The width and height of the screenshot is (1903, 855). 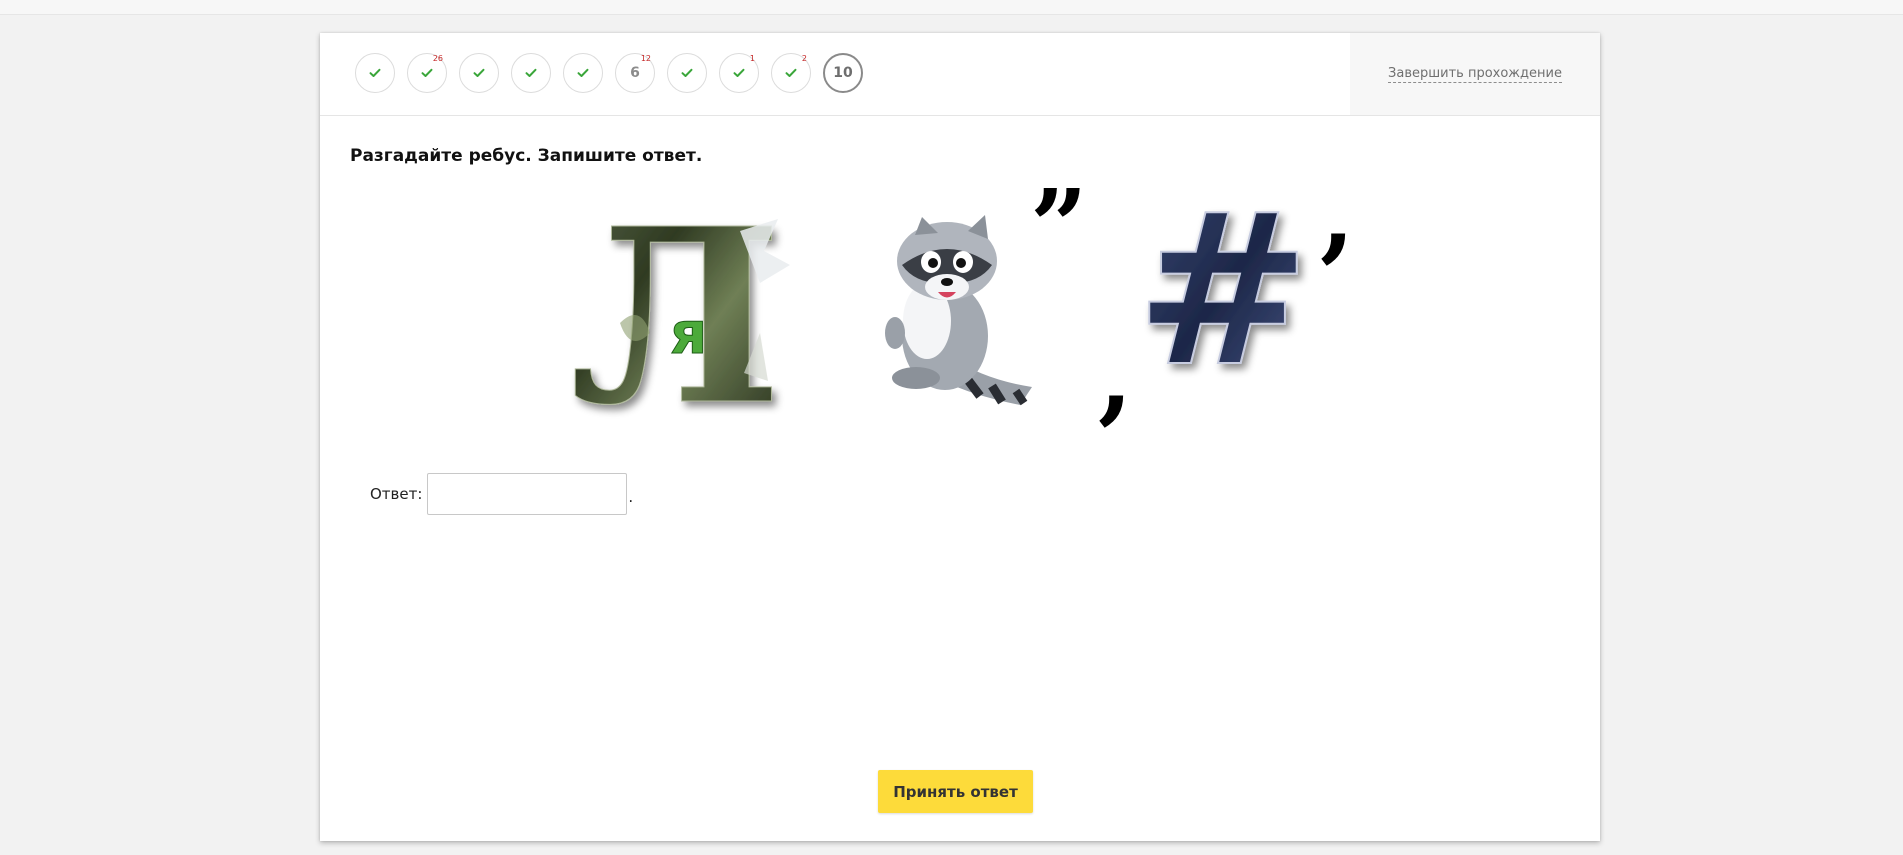 I want to click on answer-row: Ответ: ., so click(x=501, y=494).